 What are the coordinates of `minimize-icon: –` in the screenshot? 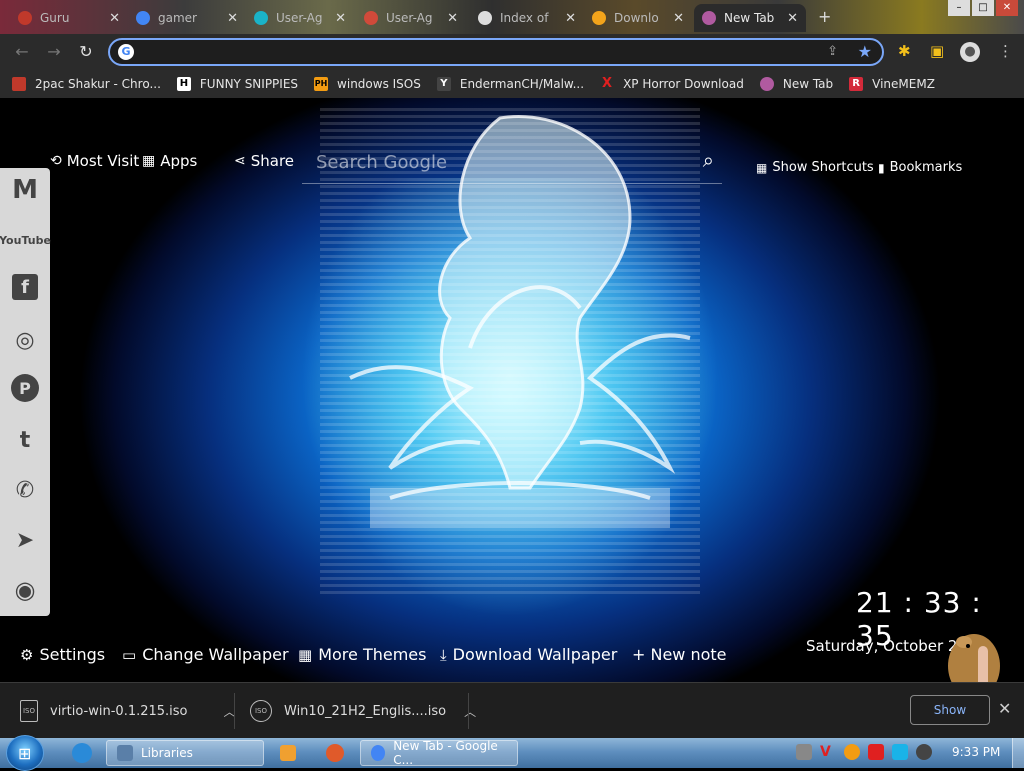 It's located at (959, 8).